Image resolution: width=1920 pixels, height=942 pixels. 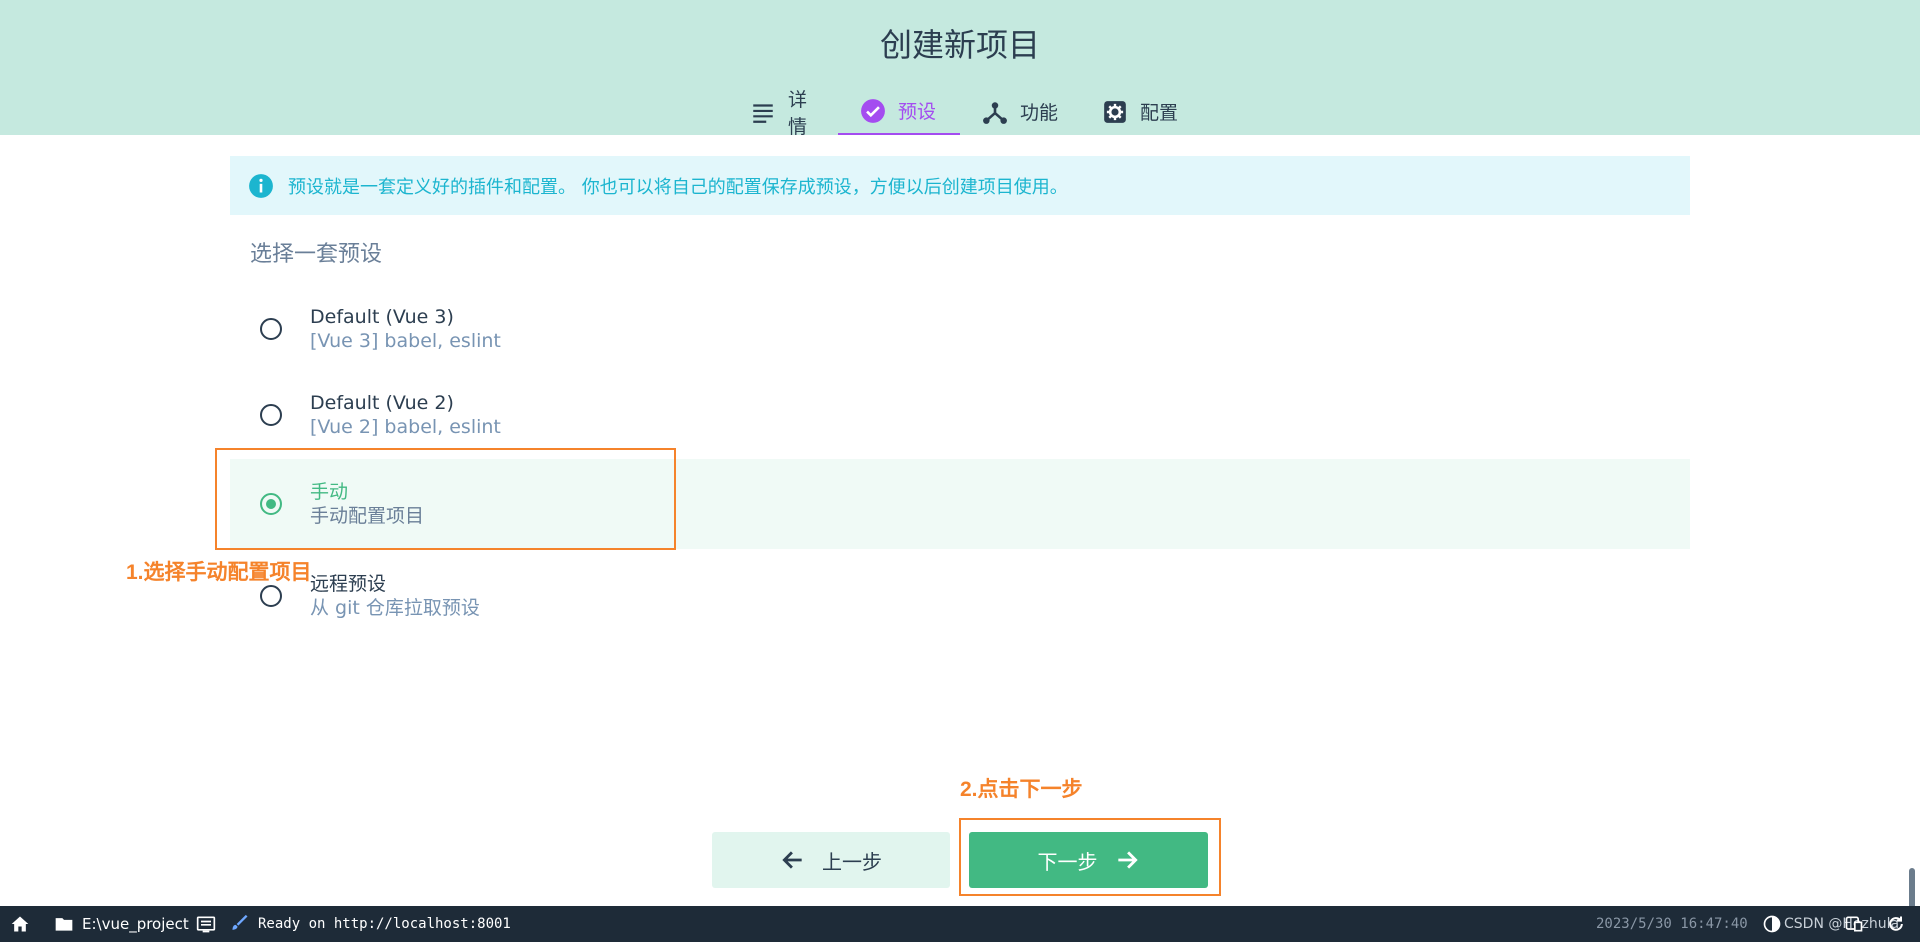 I want to click on arrow-right-icon, so click(x=1127, y=860).